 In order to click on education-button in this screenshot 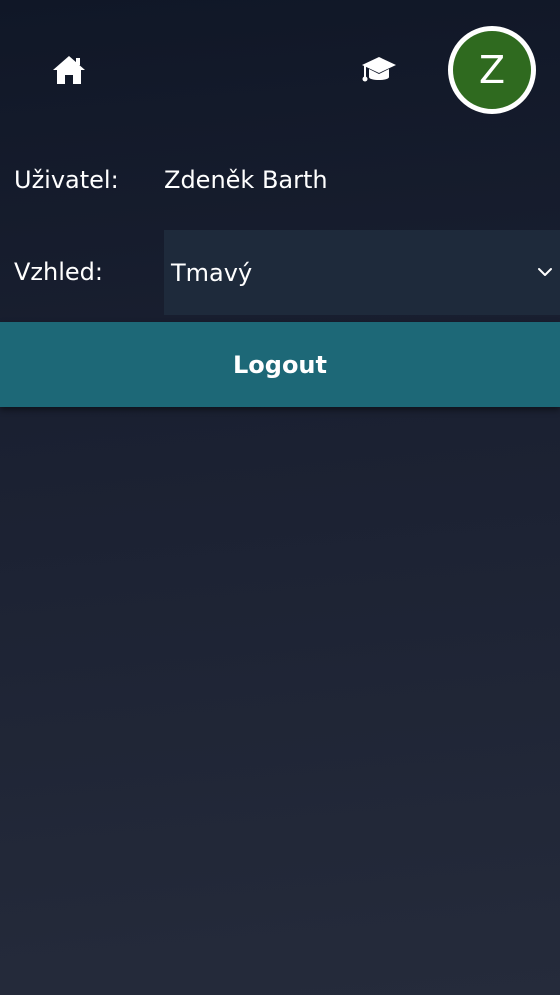, I will do `click(379, 70)`.